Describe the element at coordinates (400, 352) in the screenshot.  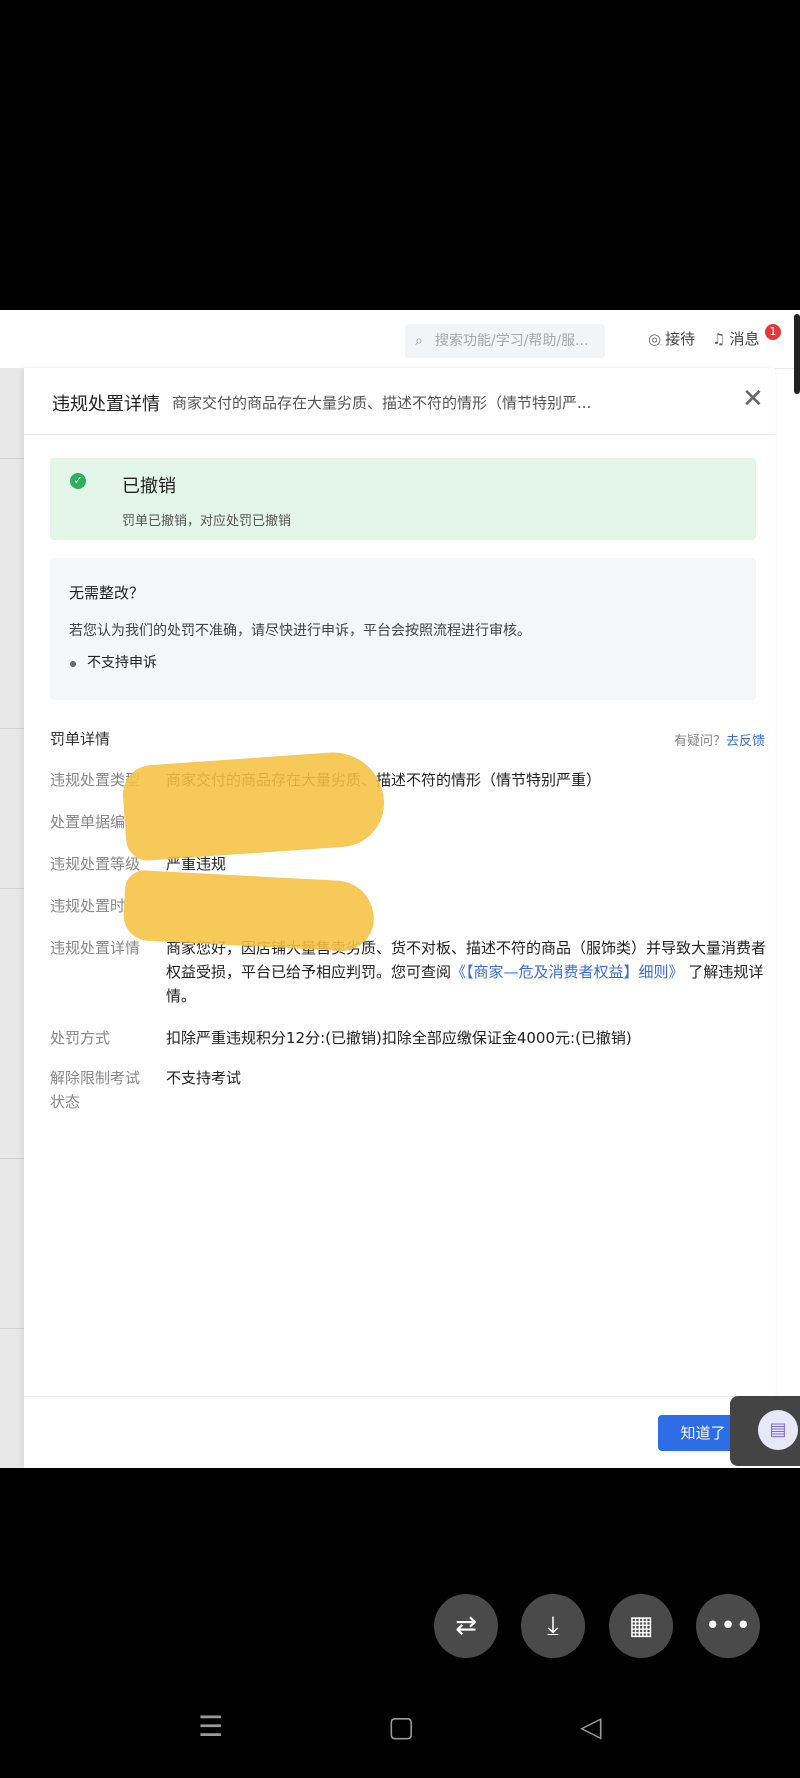
I see `top-bar: ⌕ 搜索功能/学习/帮助/服... ◎ 接待 ♫ 消息 1` at that location.